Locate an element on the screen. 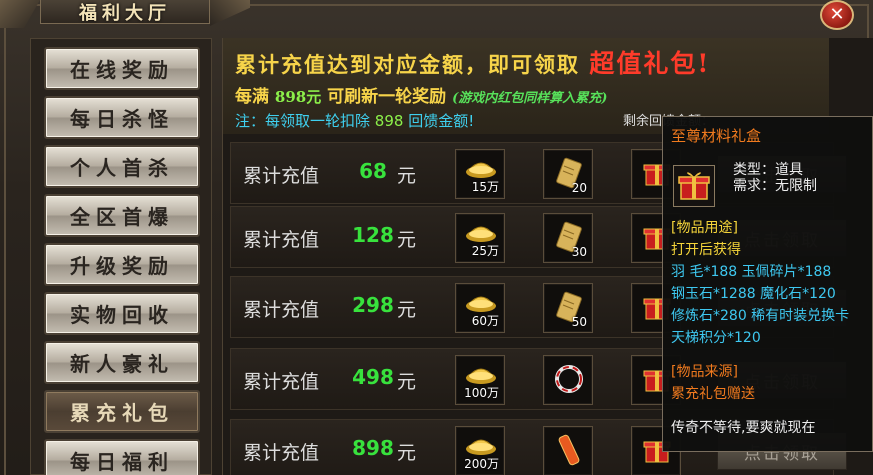 This screenshot has height=475, width=873. row-amount: 298 is located at coordinates (373, 305).